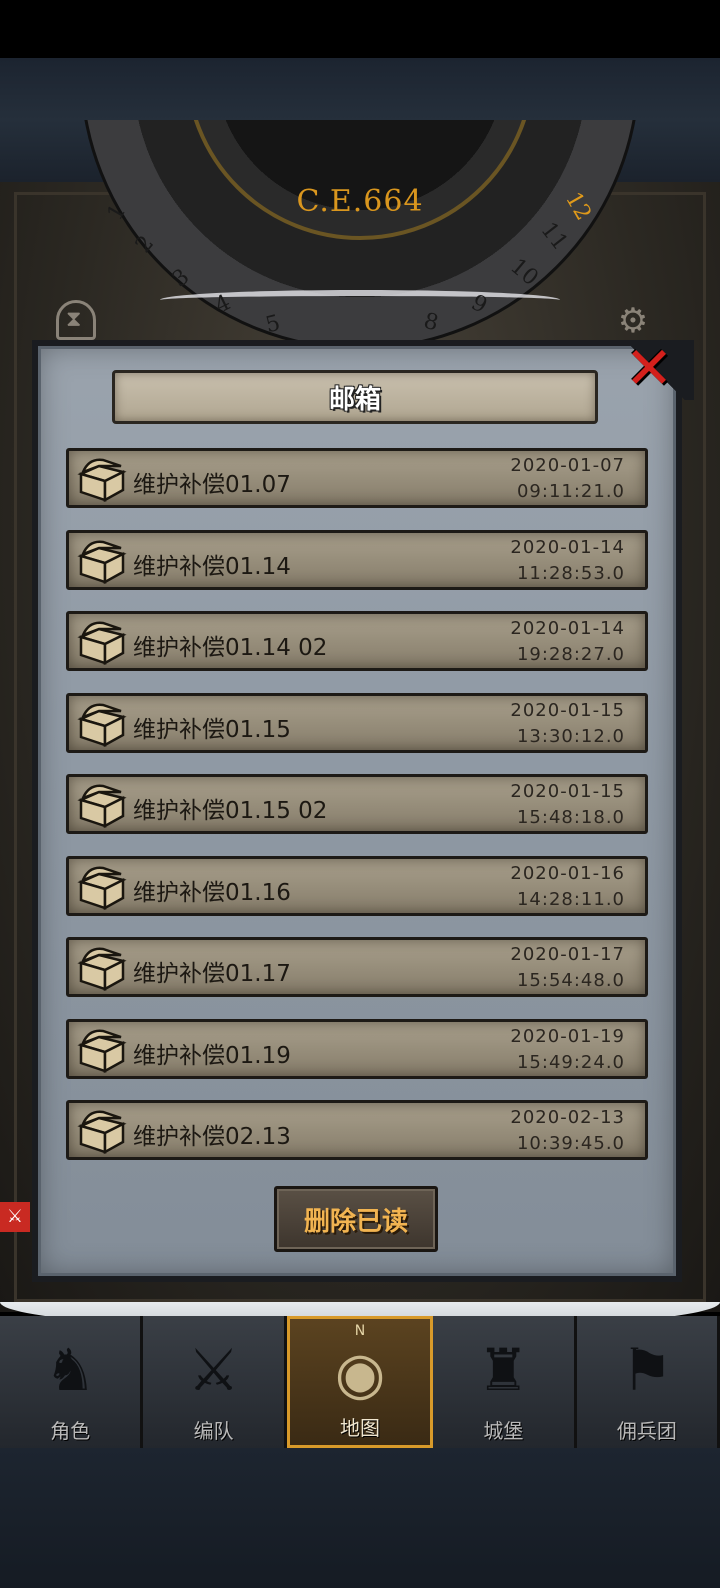  What do you see at coordinates (567, 1036) in the screenshot?
I see `mail-date: 2020-01-19` at bounding box center [567, 1036].